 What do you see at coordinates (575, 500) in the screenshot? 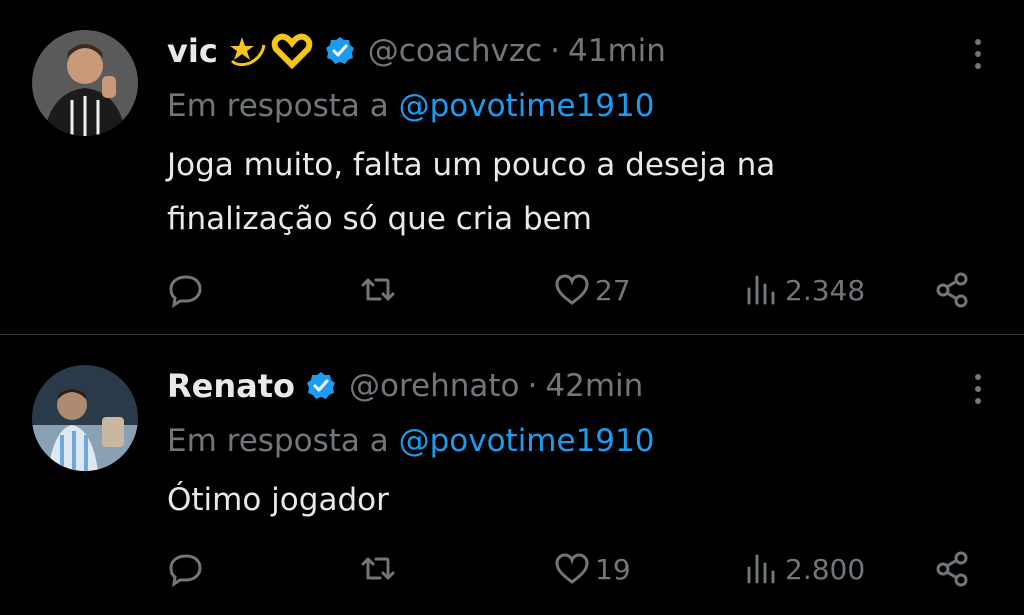
I see `tweet-text: Ótimo jogador` at bounding box center [575, 500].